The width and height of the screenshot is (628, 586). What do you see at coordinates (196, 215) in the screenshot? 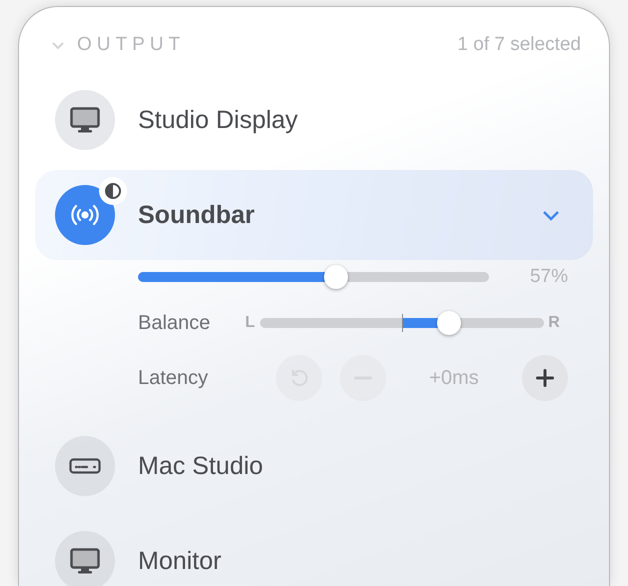
I see `device-name: Soundbar` at bounding box center [196, 215].